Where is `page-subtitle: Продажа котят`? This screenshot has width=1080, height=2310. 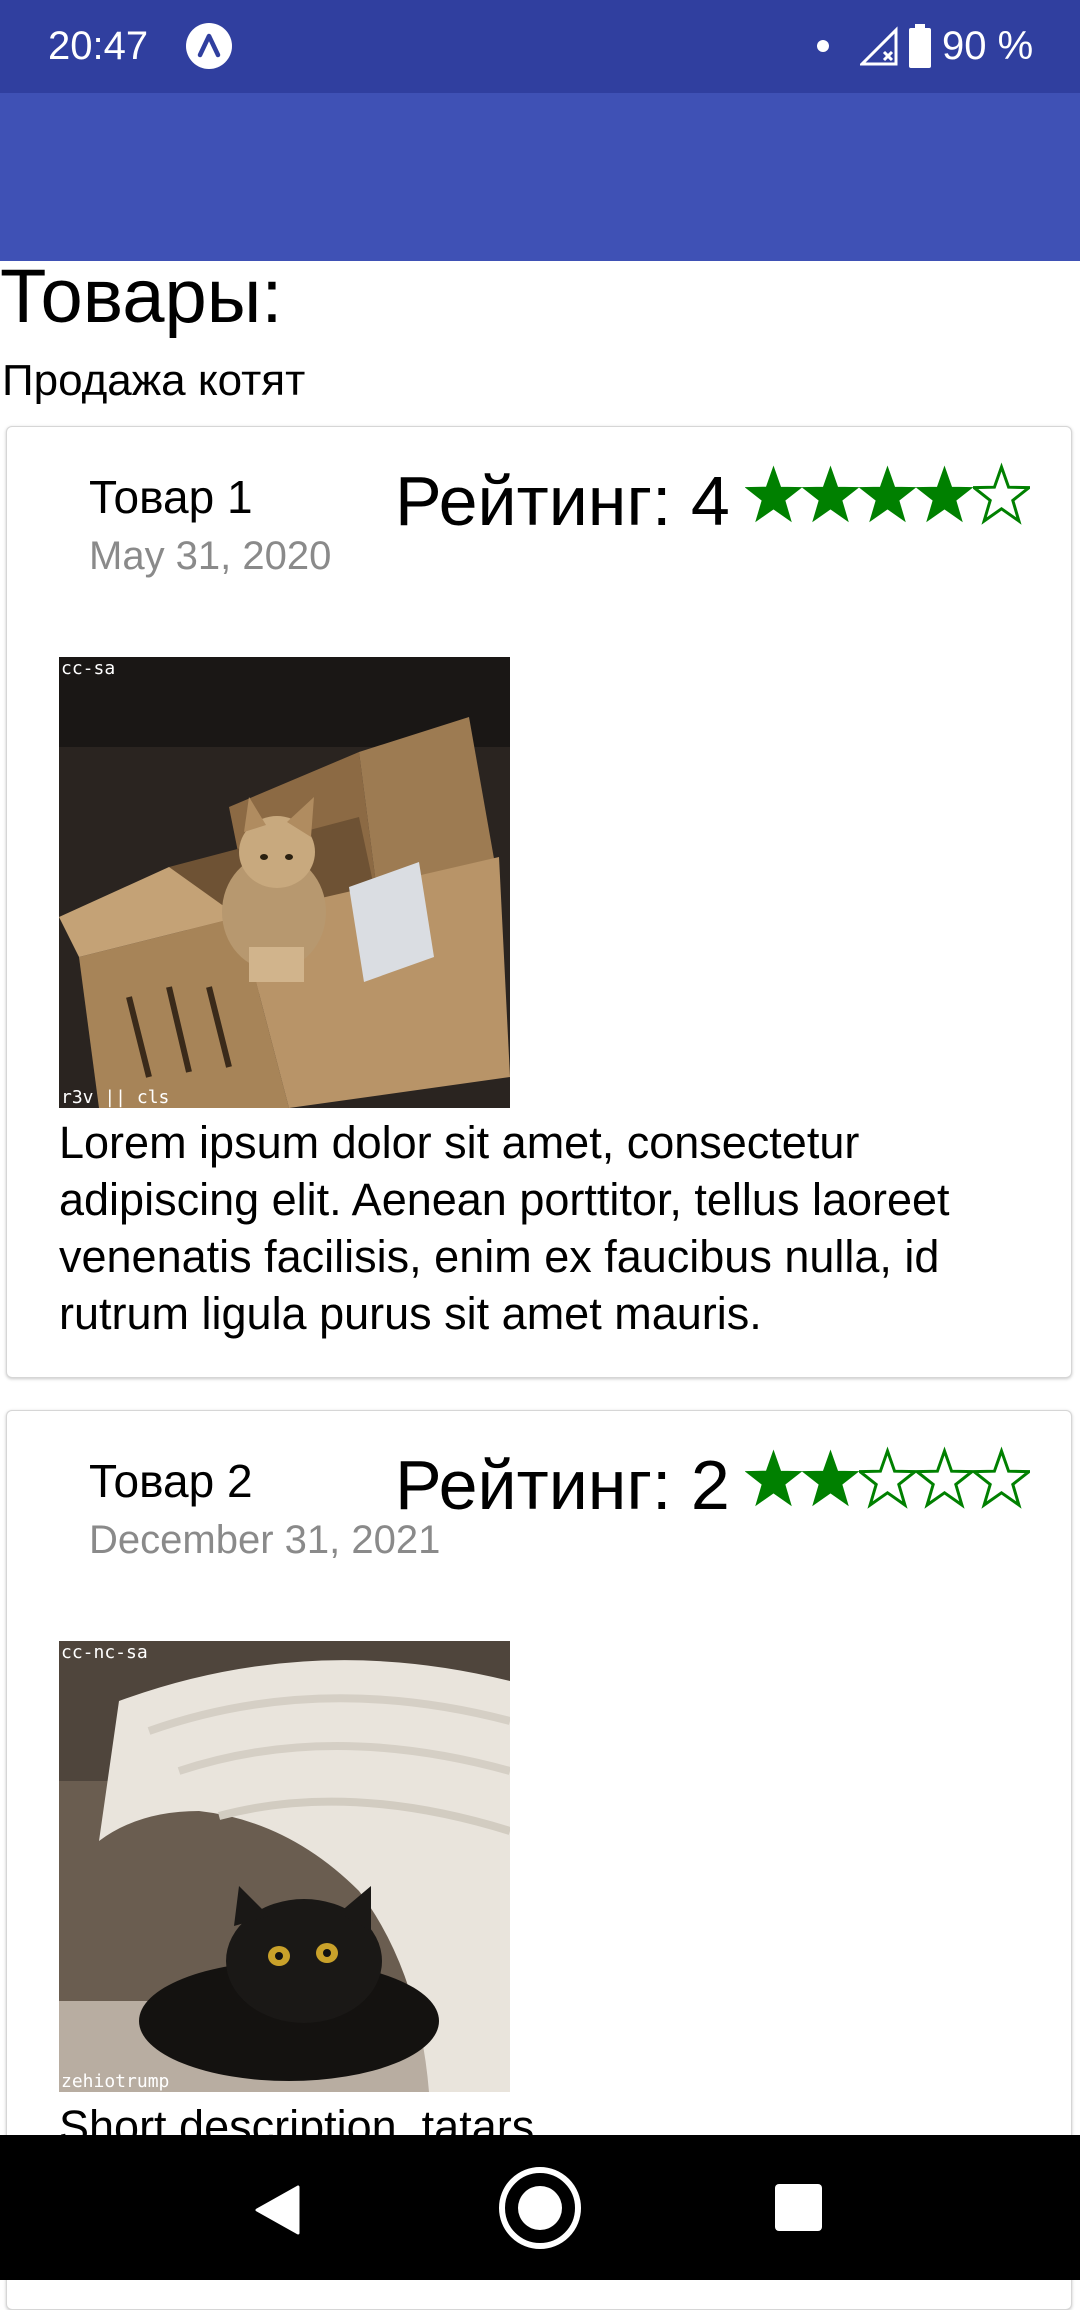
page-subtitle: Продажа котят is located at coordinates (154, 380).